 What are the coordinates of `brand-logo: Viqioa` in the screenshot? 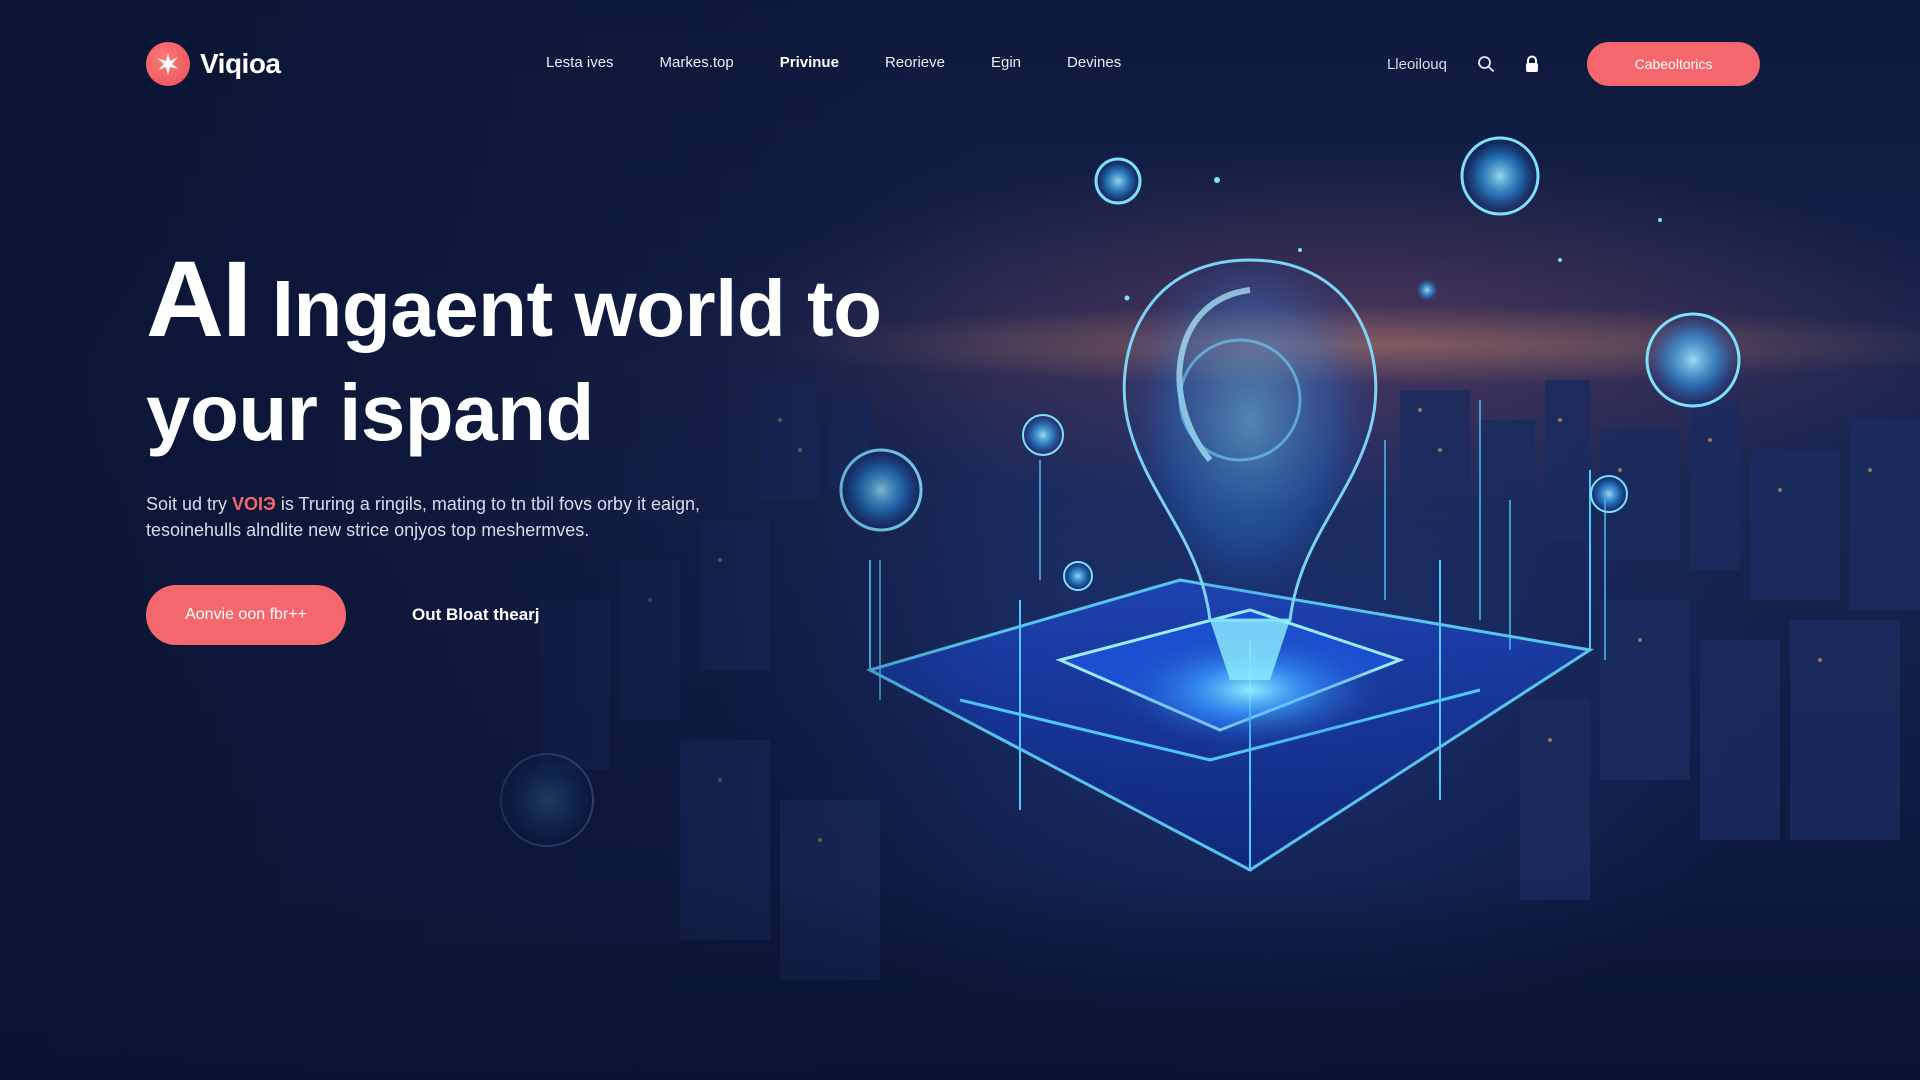 It's located at (213, 64).